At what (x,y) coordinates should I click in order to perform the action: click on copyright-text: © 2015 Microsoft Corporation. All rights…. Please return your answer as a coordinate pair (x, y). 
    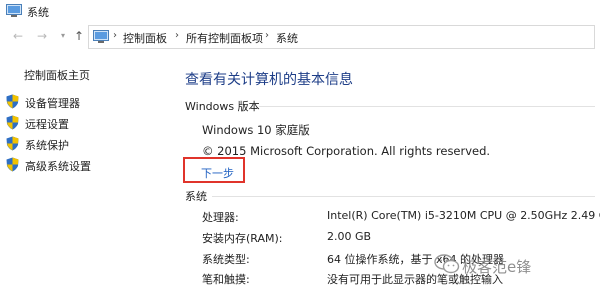
    Looking at the image, I should click on (346, 151).